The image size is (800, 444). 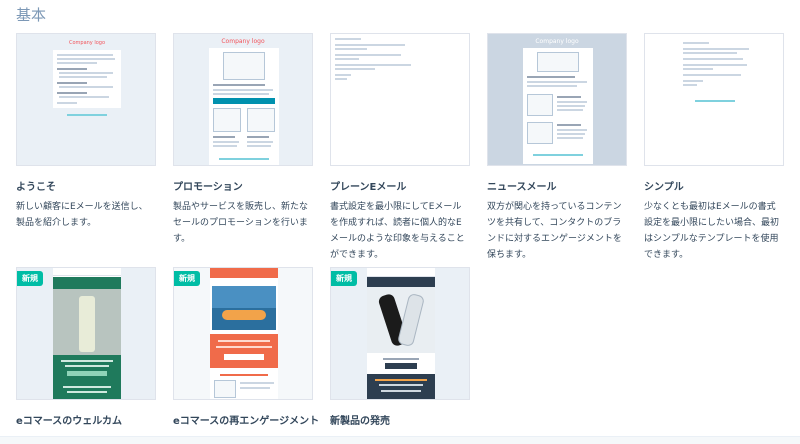 What do you see at coordinates (664, 187) in the screenshot?
I see `template-title: シンプル` at bounding box center [664, 187].